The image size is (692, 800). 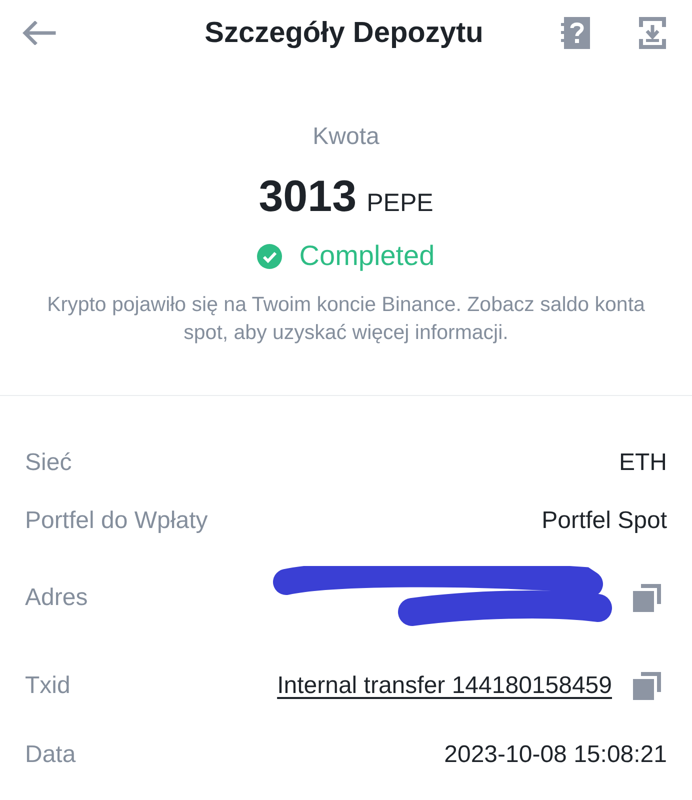 What do you see at coordinates (346, 137) in the screenshot?
I see `amount-label: Kwota` at bounding box center [346, 137].